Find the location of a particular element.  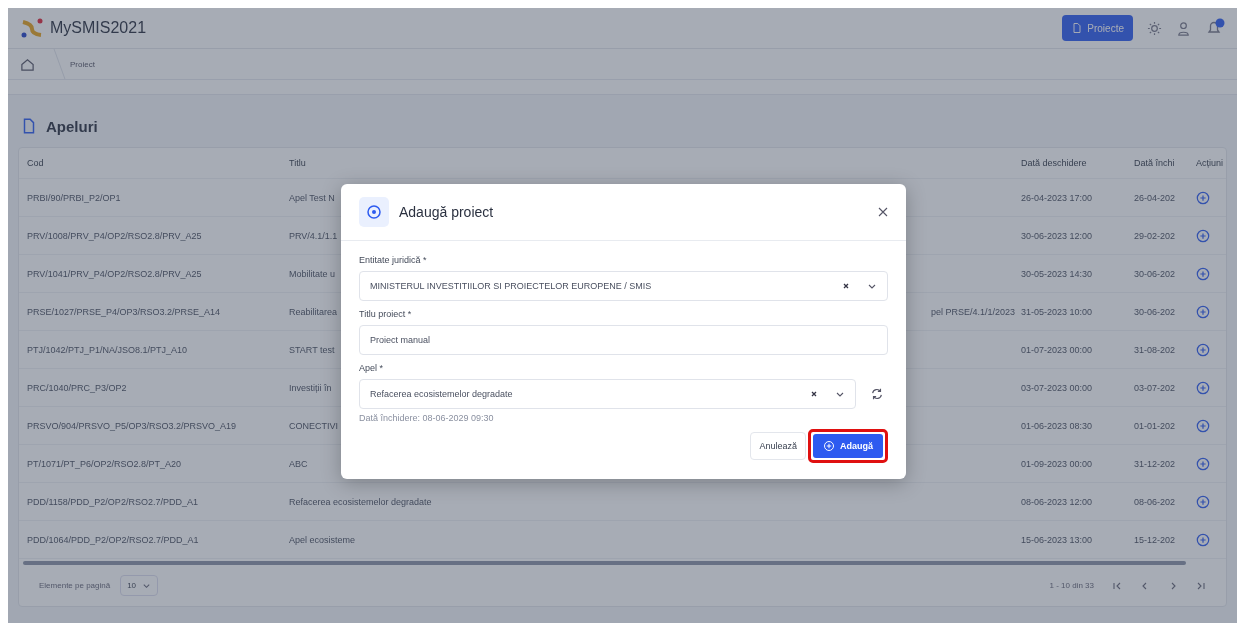

refresh-icon is located at coordinates (877, 394).